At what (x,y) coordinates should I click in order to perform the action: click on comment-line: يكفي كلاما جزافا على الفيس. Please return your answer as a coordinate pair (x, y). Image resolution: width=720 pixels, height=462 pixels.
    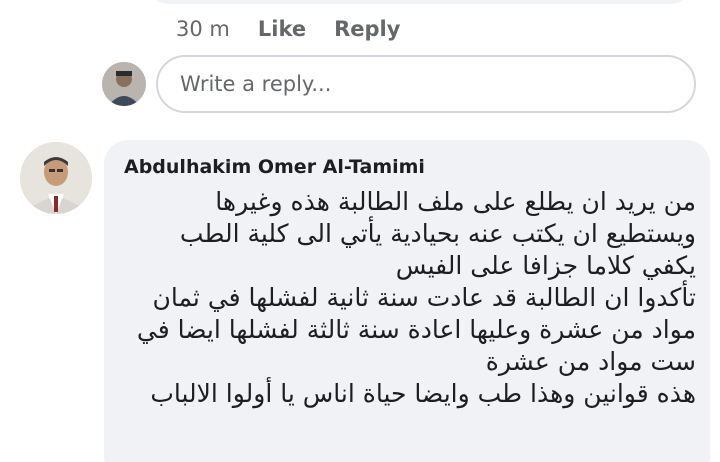
    Looking at the image, I should click on (545, 265).